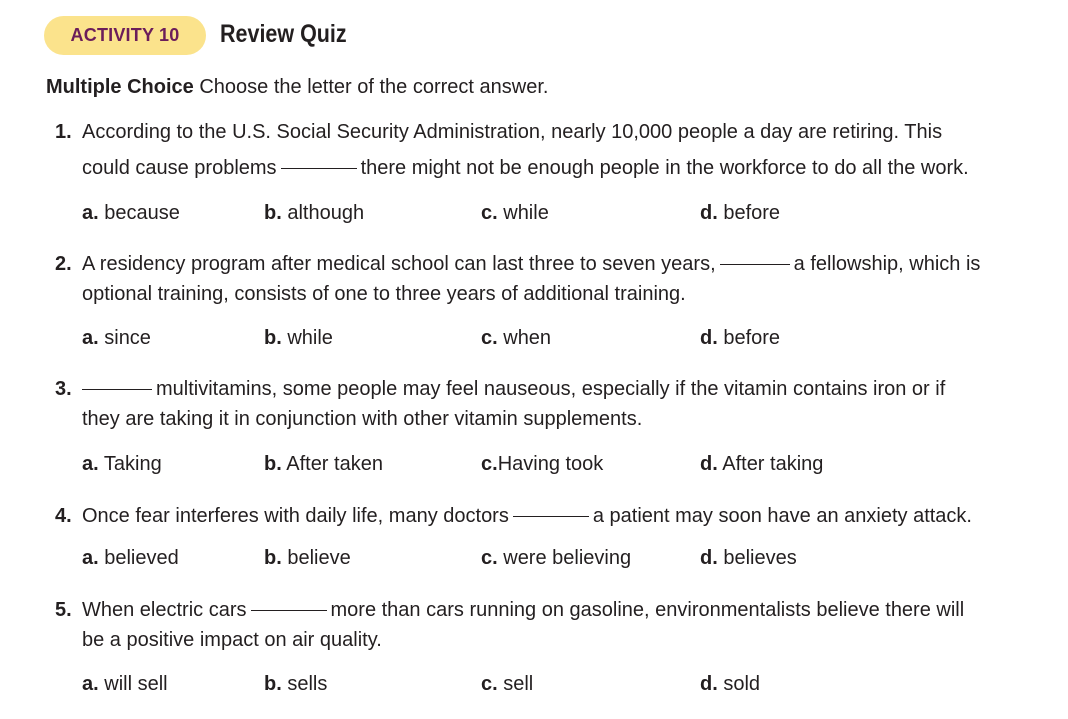 Image resolution: width=1068 pixels, height=719 pixels. What do you see at coordinates (122, 464) in the screenshot?
I see `option-a: a. Taking` at bounding box center [122, 464].